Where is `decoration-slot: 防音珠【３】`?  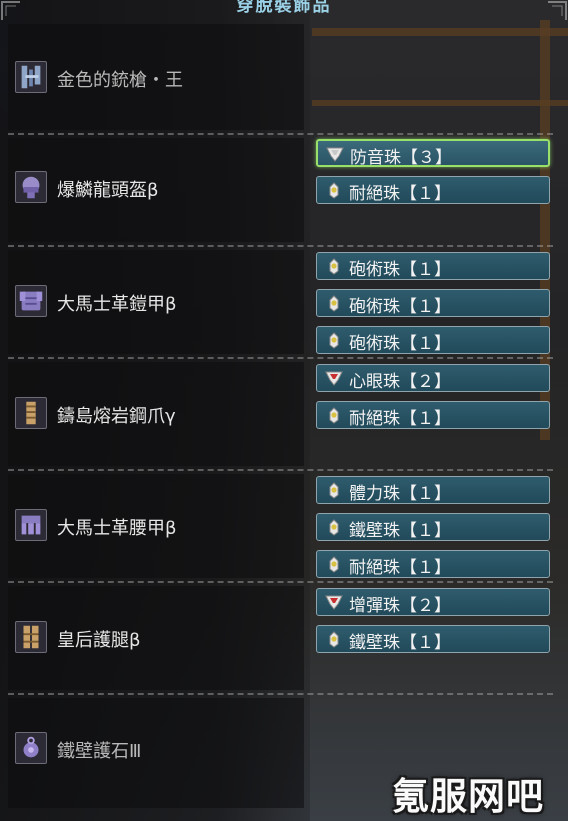
decoration-slot: 防音珠【３】 is located at coordinates (433, 153).